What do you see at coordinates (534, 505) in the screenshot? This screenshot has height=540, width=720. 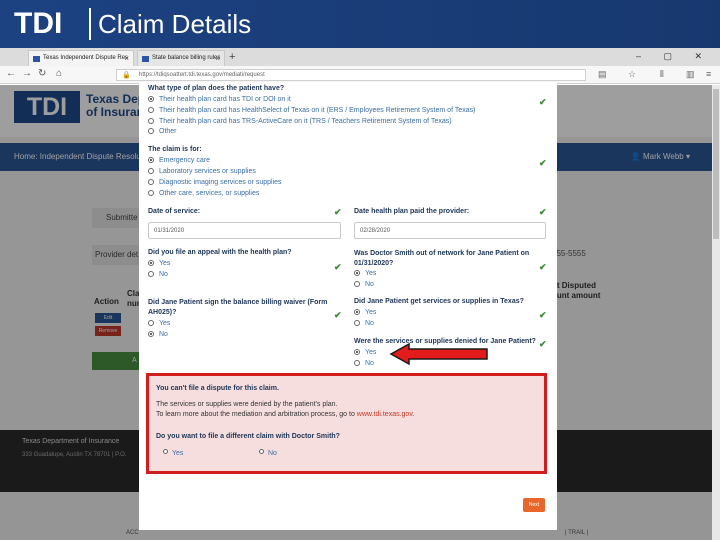 I see `next-button: Next` at bounding box center [534, 505].